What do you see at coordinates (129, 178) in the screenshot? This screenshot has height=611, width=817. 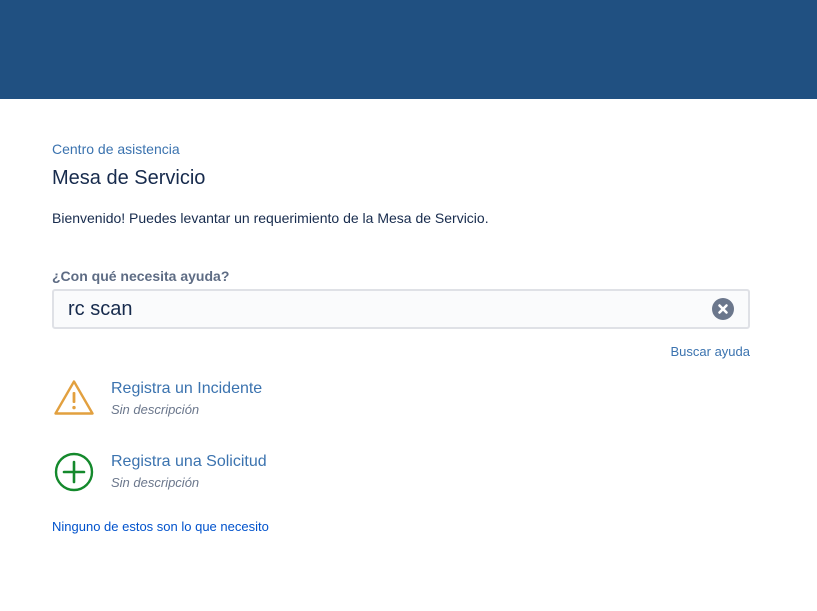 I see `page-title: Mesa de Servicio` at bounding box center [129, 178].